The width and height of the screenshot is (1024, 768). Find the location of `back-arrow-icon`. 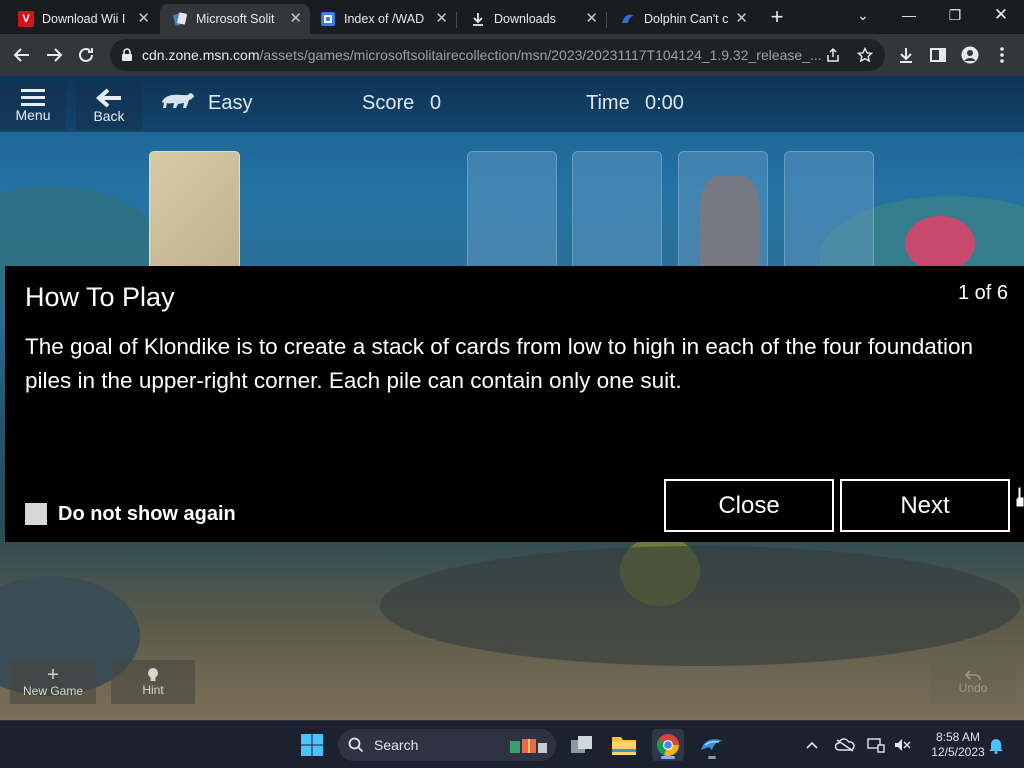

back-arrow-icon is located at coordinates (108, 98).